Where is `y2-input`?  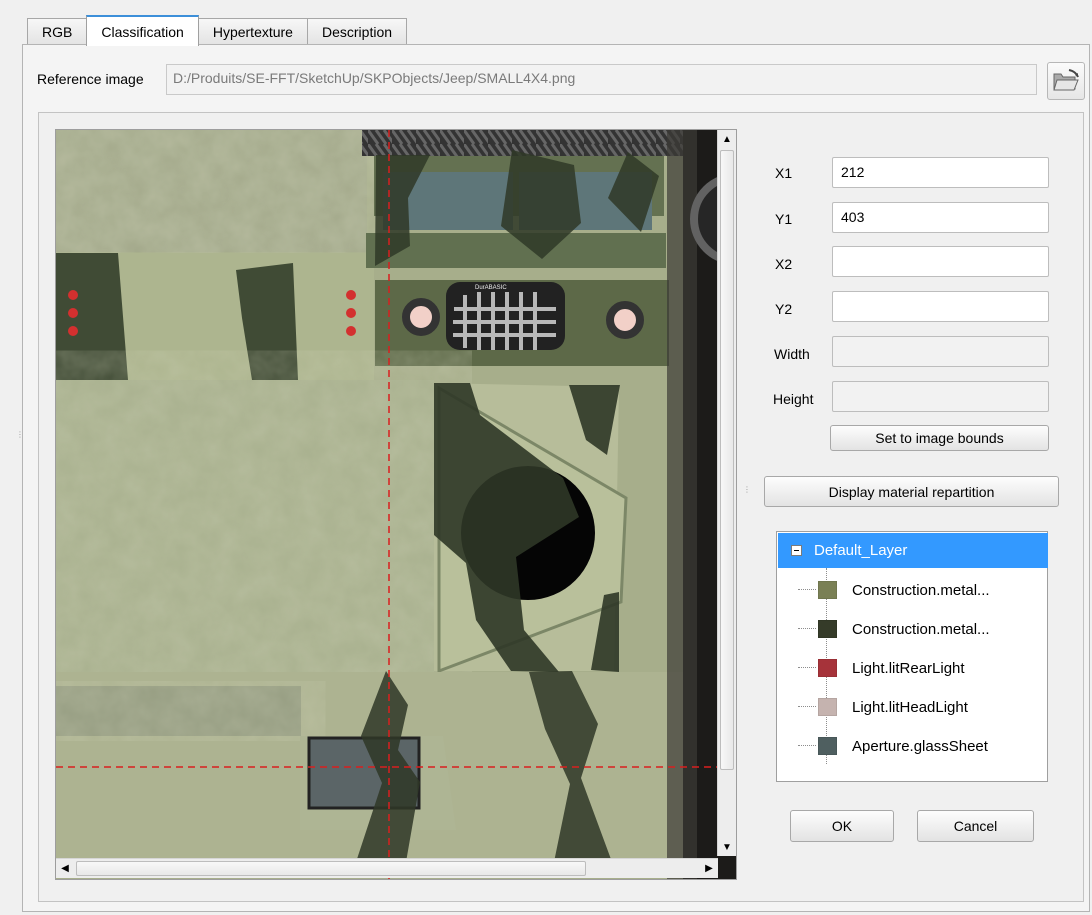 y2-input is located at coordinates (940, 306).